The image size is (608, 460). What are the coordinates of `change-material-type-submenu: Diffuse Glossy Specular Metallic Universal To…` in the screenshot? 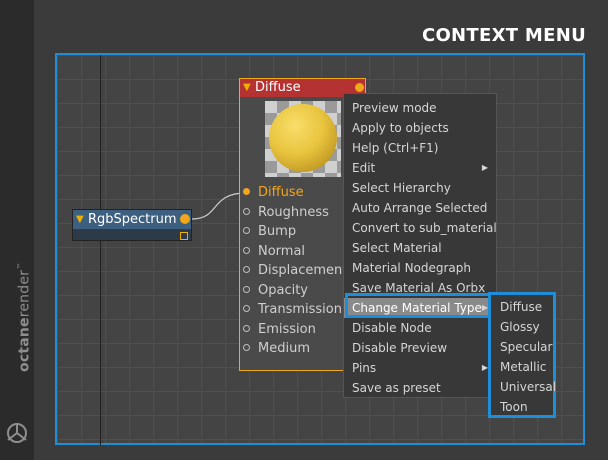 It's located at (522, 355).